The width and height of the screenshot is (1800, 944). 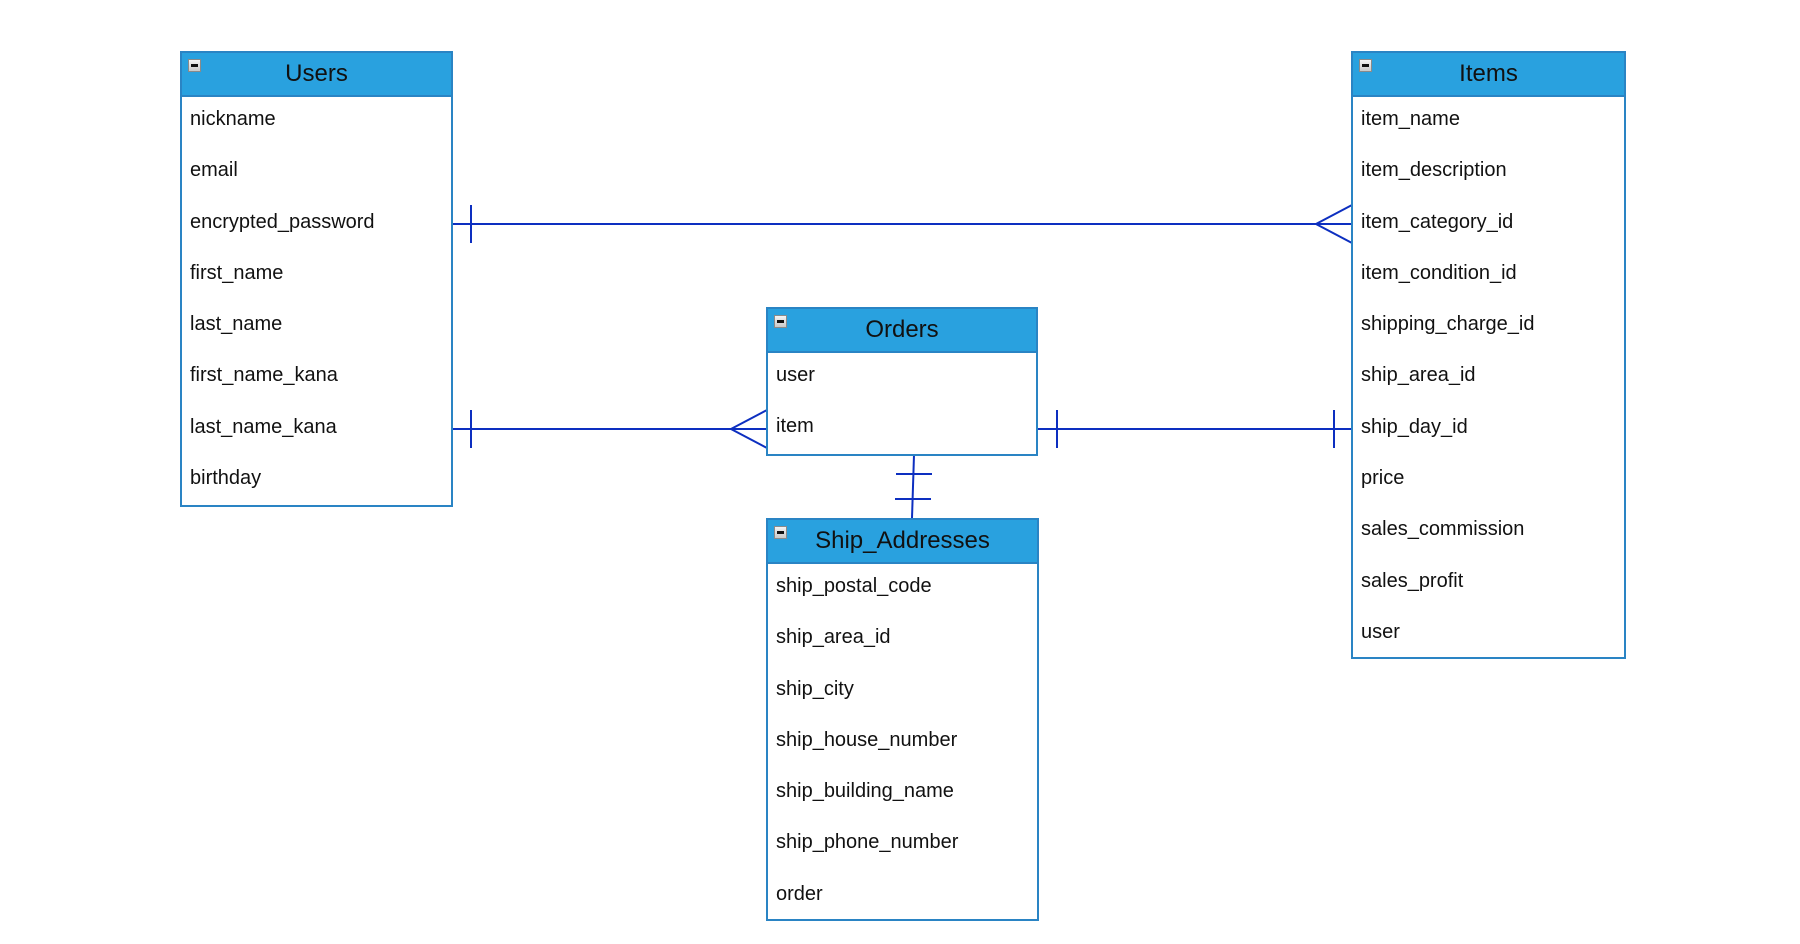 I want to click on connector-line, so click(x=913, y=486).